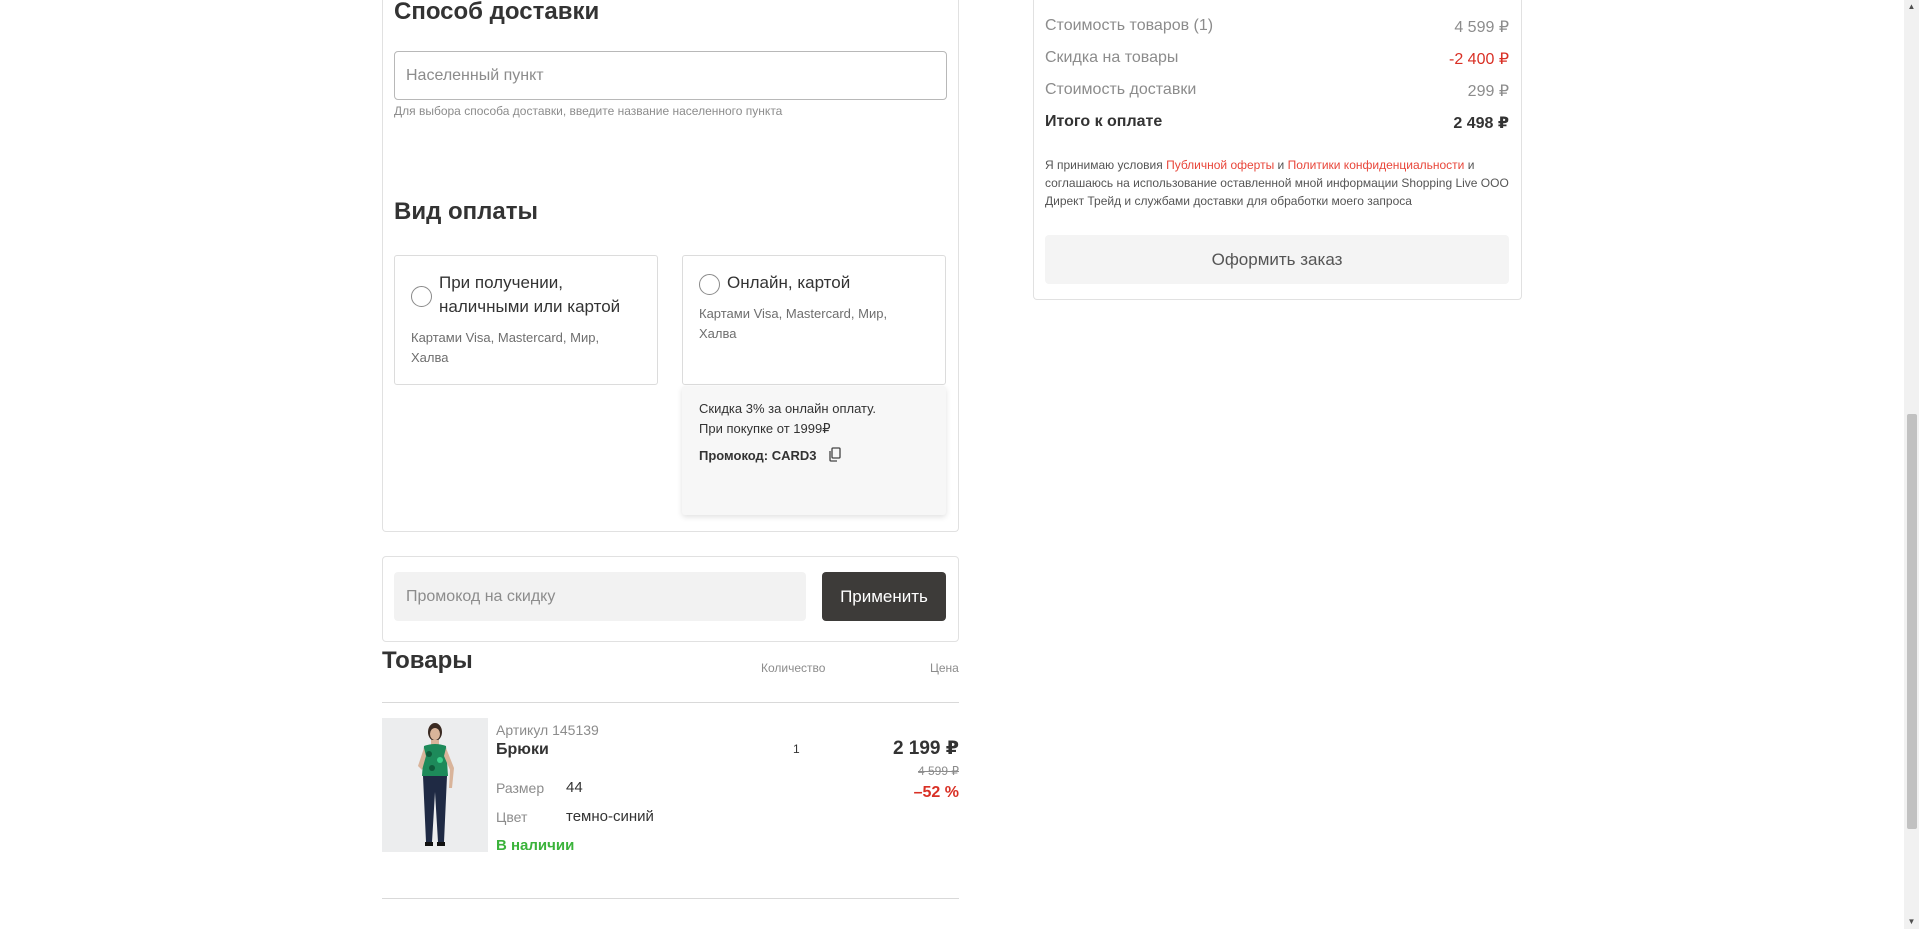 This screenshot has width=1919, height=929. What do you see at coordinates (796, 749) in the screenshot?
I see `product-quantity: 1` at bounding box center [796, 749].